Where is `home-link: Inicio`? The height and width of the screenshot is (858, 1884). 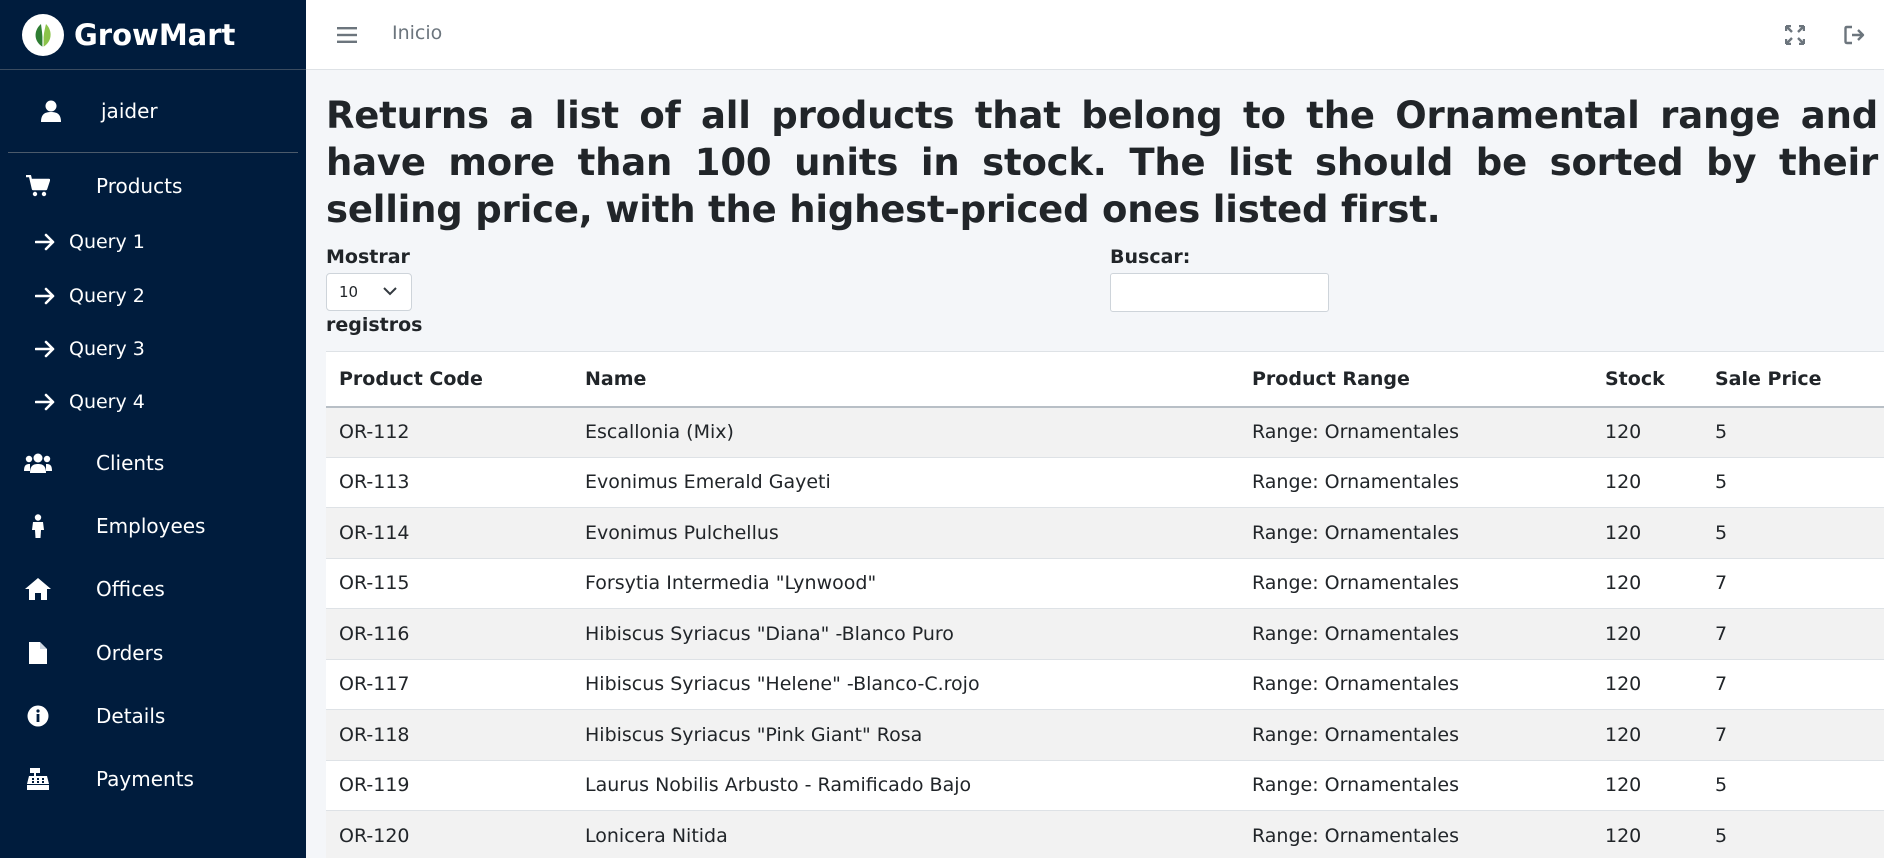
home-link: Inicio is located at coordinates (417, 33).